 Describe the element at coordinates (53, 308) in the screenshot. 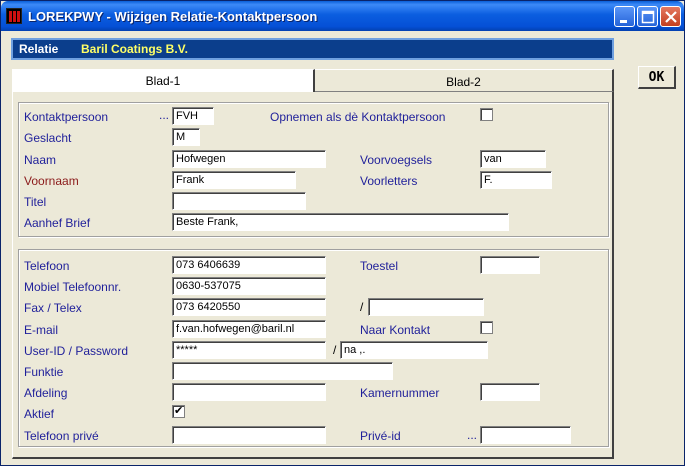

I see `fax-label: Fax / Telex` at that location.